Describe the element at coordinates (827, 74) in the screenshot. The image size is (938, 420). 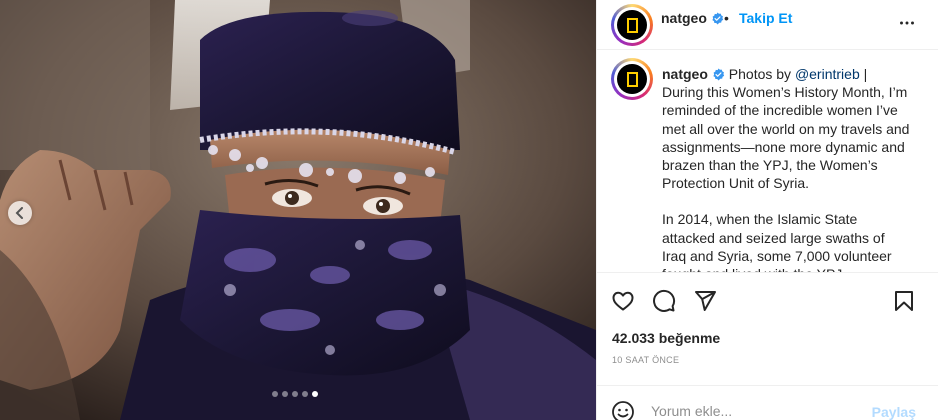
I see `caption-mention-link: @erintrieb` at that location.